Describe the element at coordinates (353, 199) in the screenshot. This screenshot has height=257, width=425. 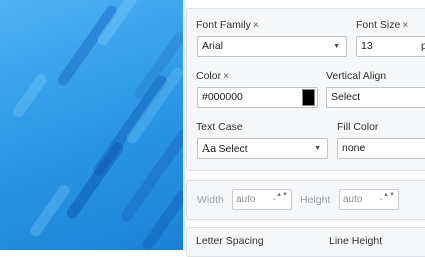
I see `height-value: auto` at that location.